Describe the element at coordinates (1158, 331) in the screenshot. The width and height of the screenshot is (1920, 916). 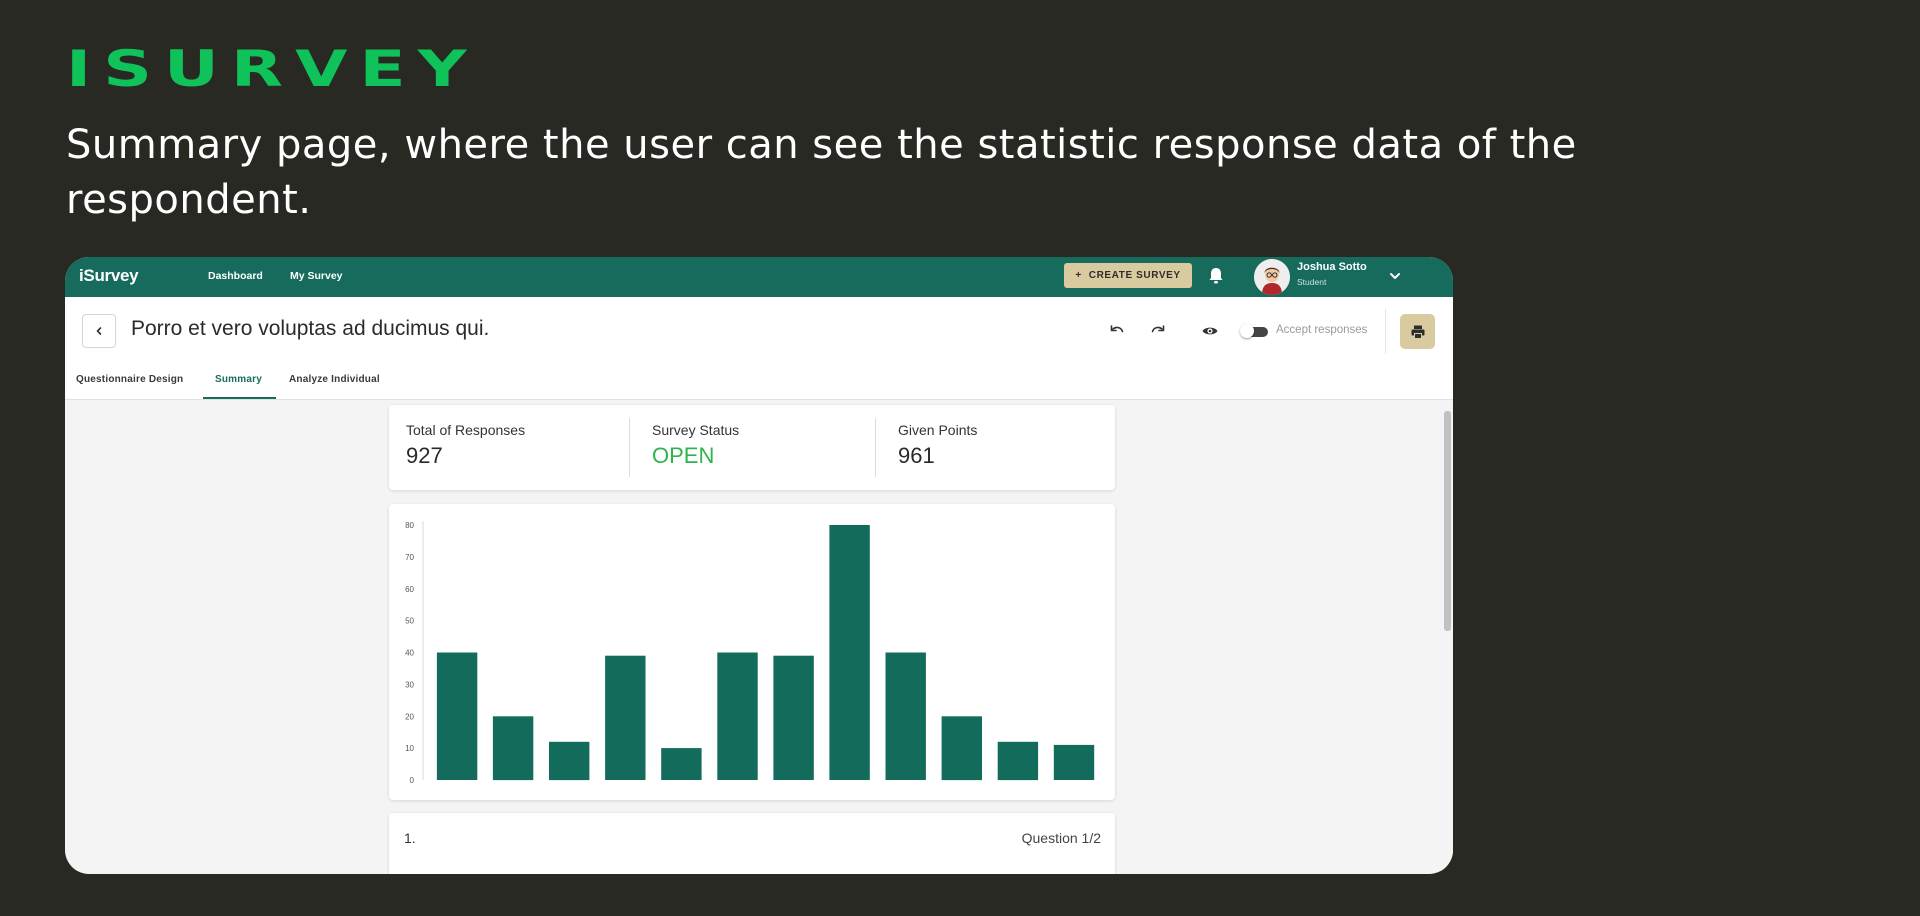
I see `redo-icon` at that location.